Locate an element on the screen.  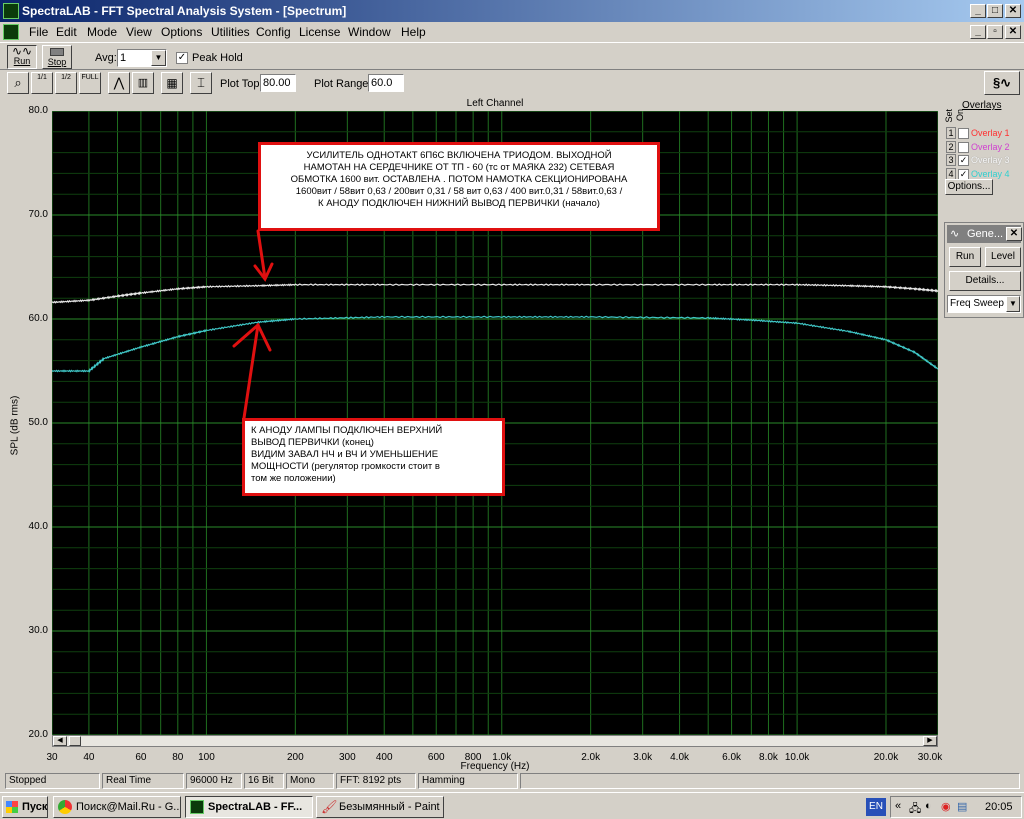
menu-window: Window is located at coordinates (369, 32).